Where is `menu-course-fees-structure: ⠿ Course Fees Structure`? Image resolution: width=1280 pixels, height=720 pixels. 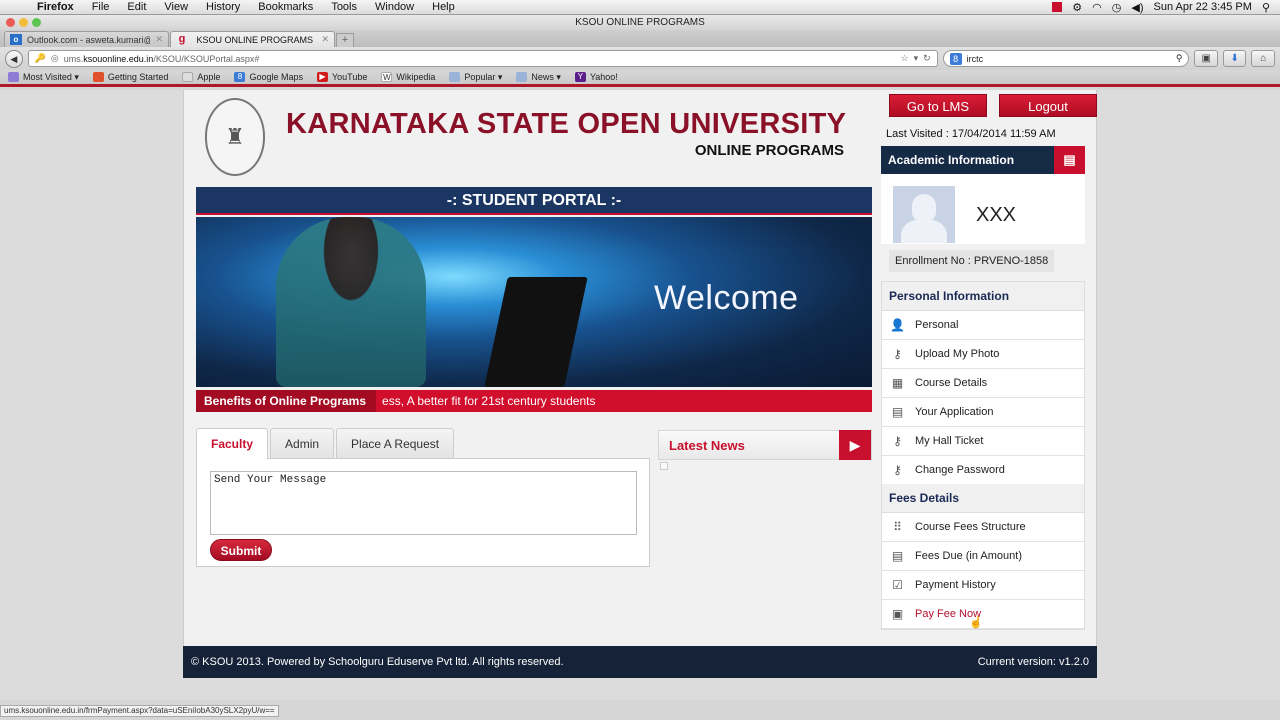
menu-course-fees-structure: ⠿ Course Fees Structure is located at coordinates (983, 527).